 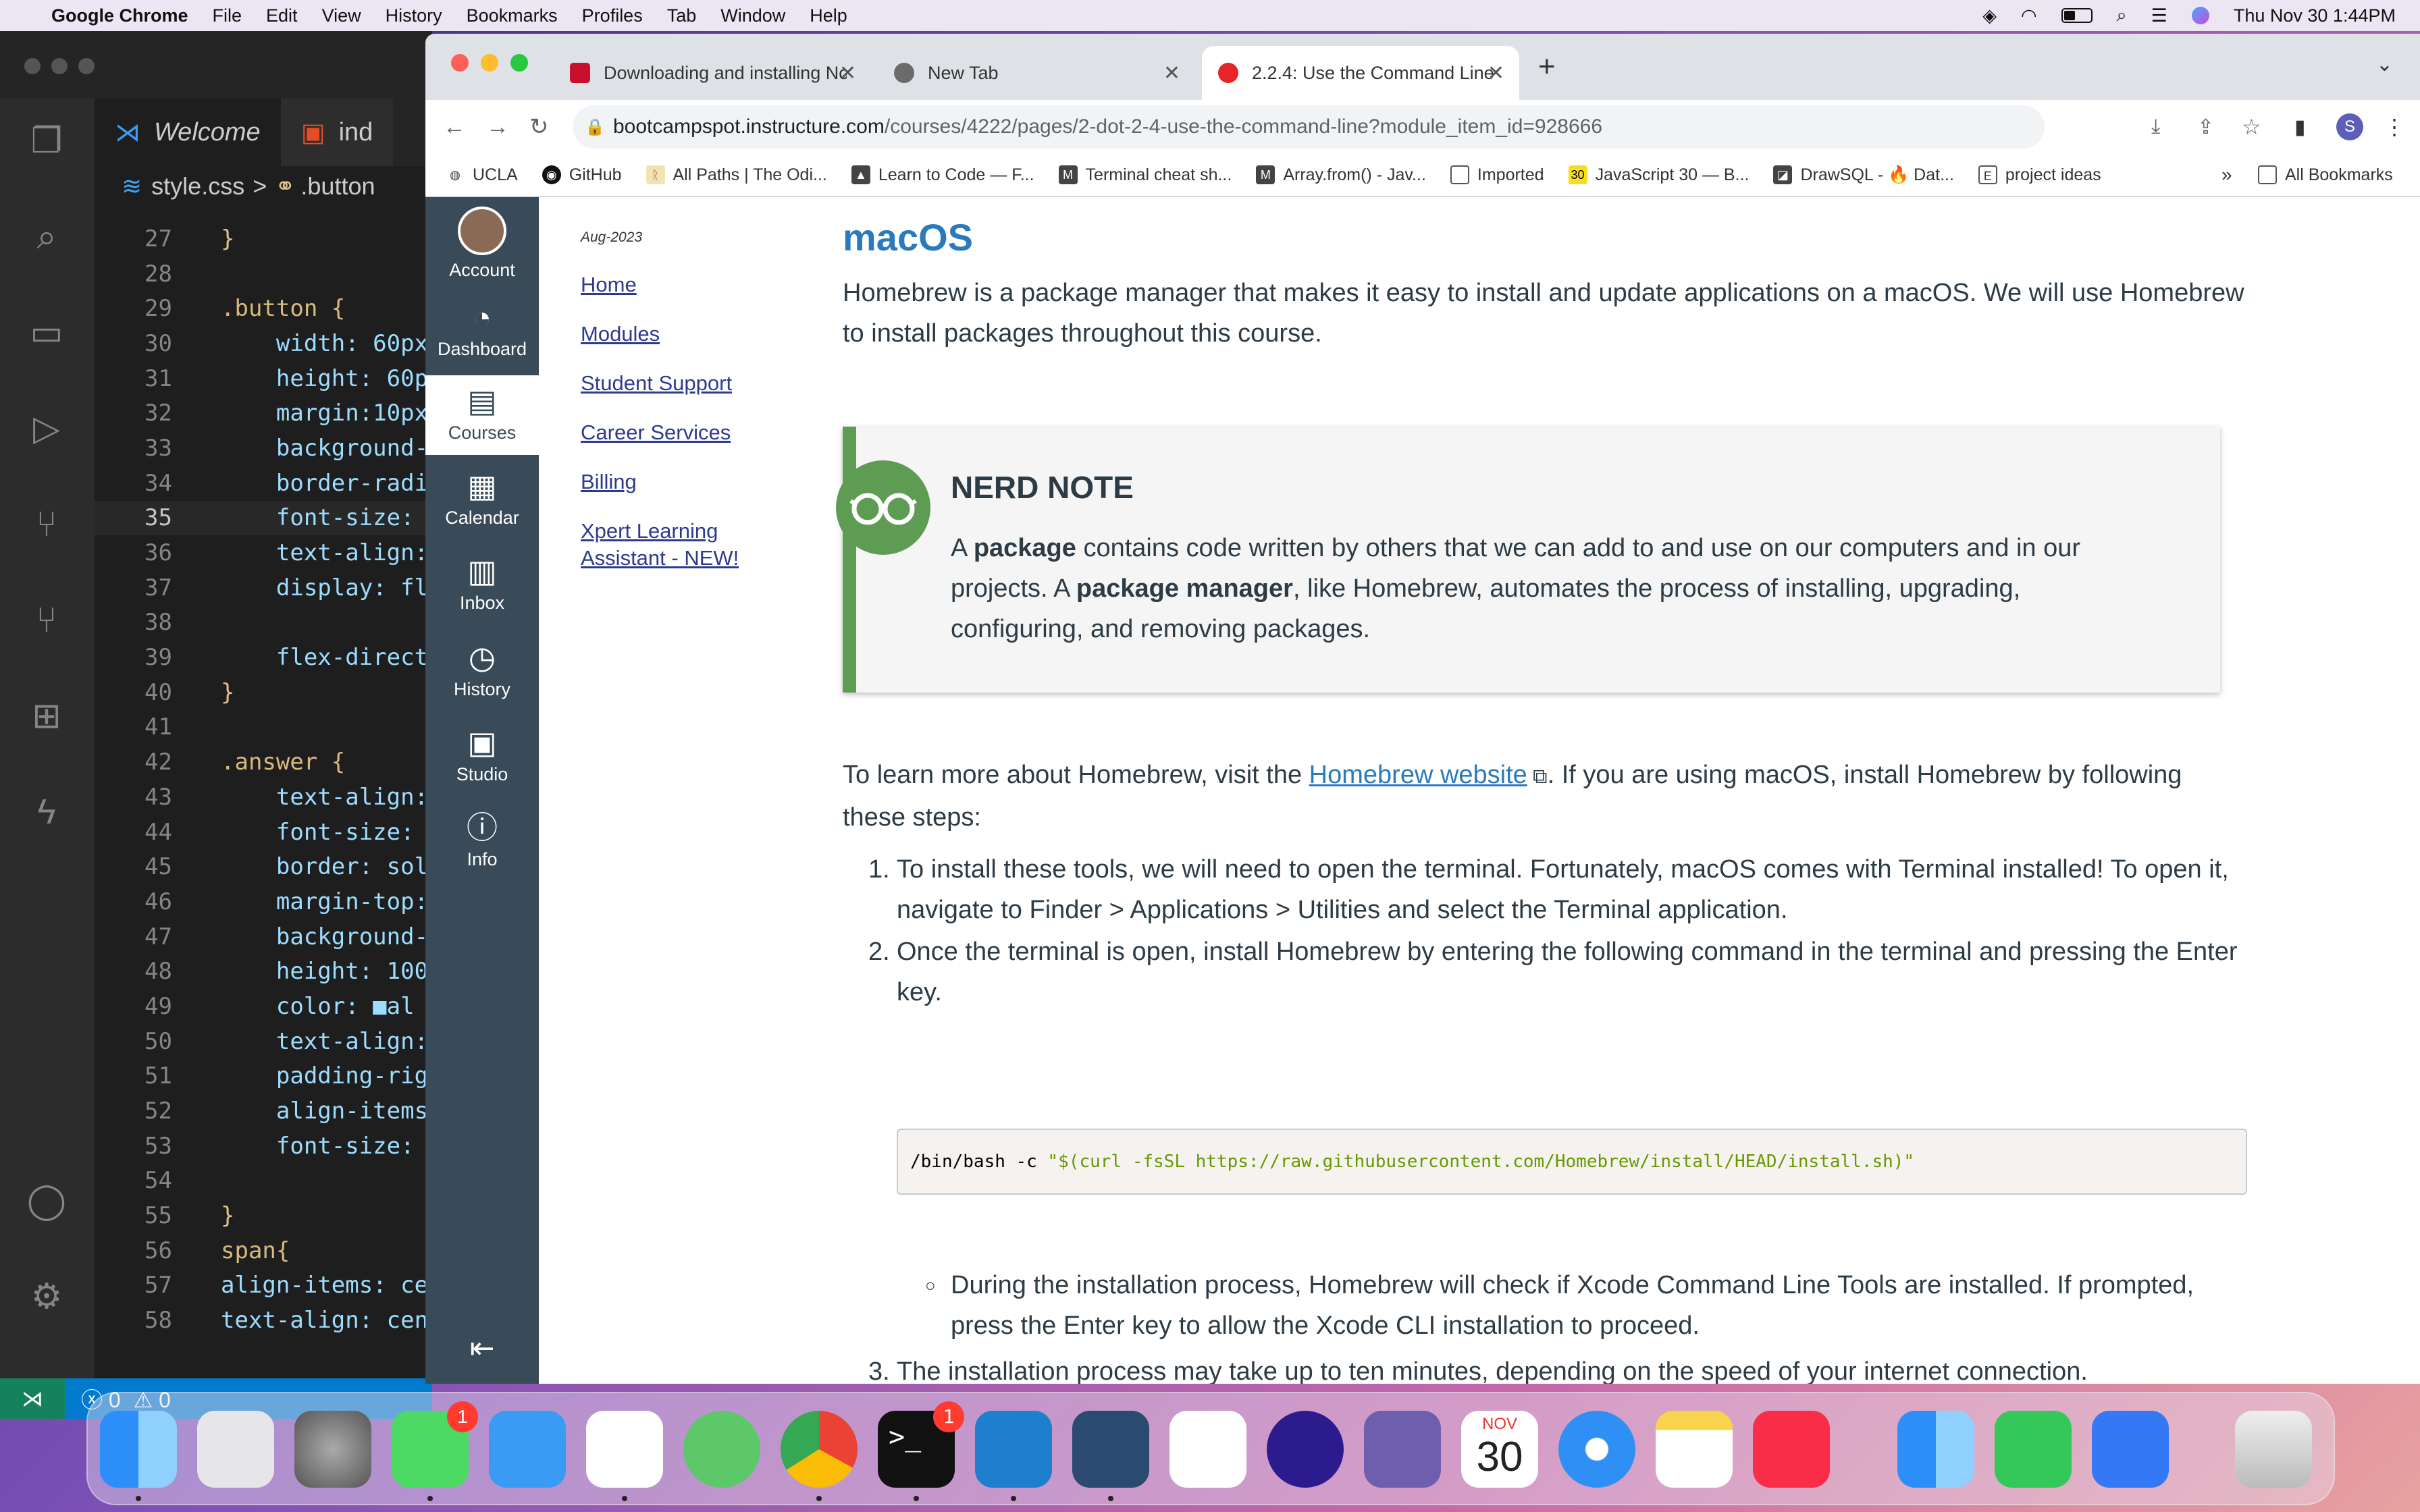 What do you see at coordinates (263, 587) in the screenshot?
I see `code-line: 37 display: fl` at bounding box center [263, 587].